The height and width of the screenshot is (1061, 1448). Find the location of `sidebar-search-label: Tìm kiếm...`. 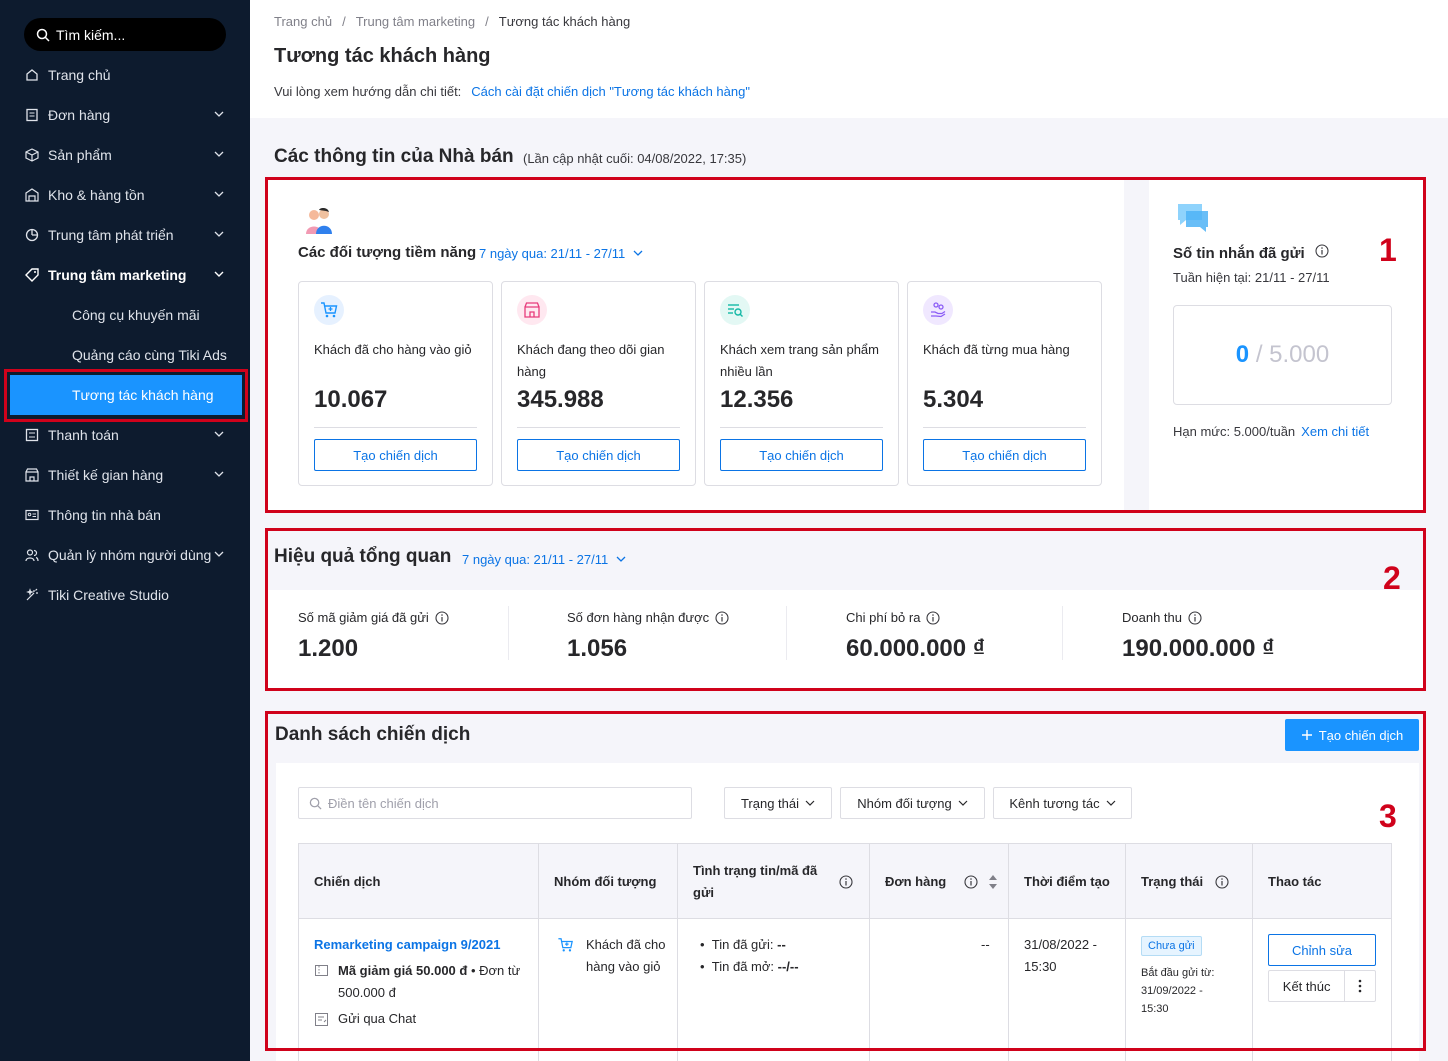

sidebar-search-label: Tìm kiếm... is located at coordinates (91, 34).